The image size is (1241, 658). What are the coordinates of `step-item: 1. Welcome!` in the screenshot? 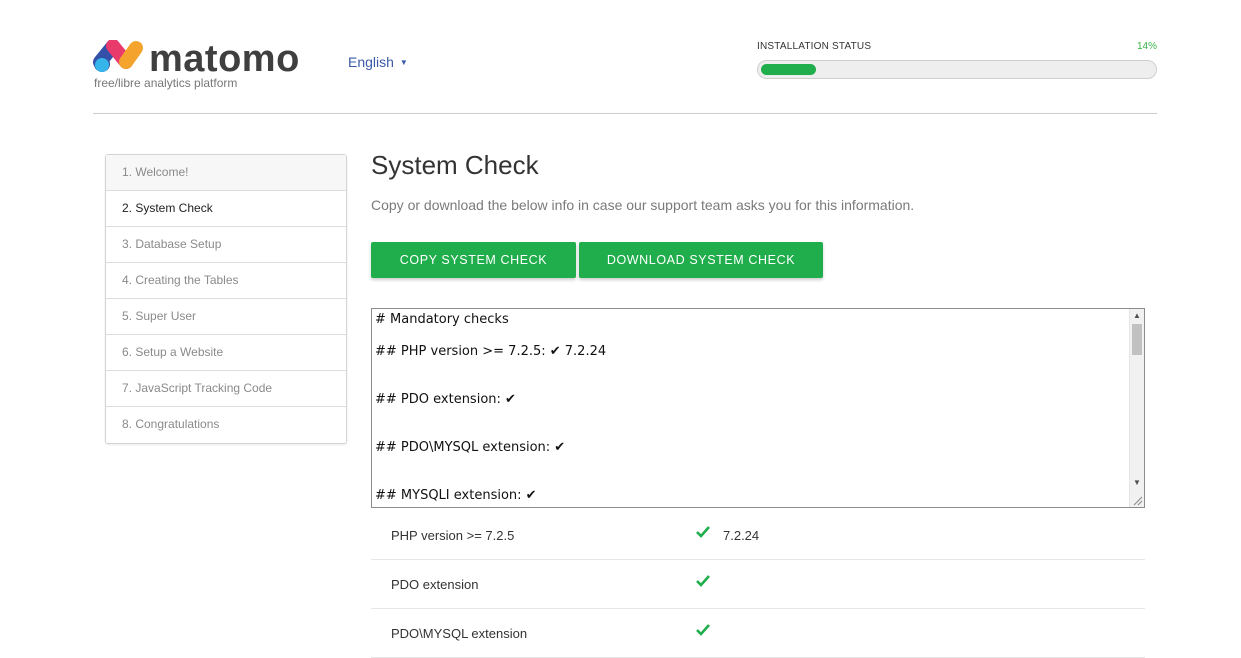 It's located at (226, 173).